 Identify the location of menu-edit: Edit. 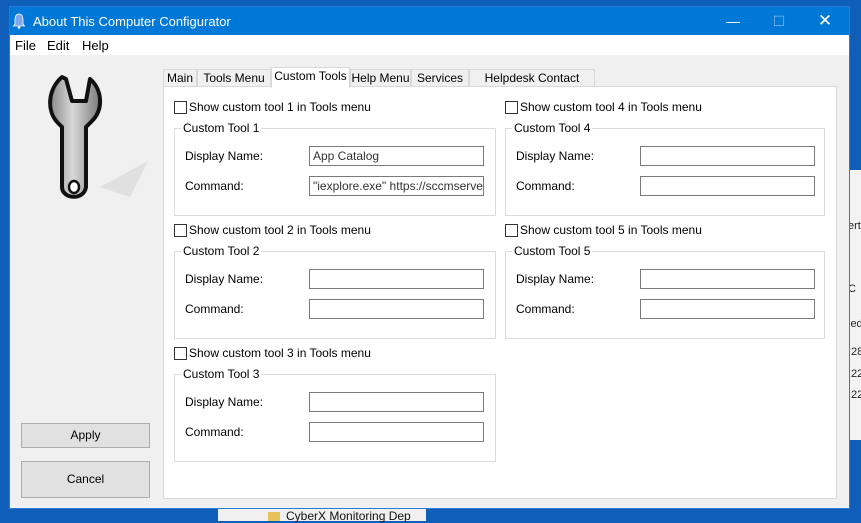
(58, 45).